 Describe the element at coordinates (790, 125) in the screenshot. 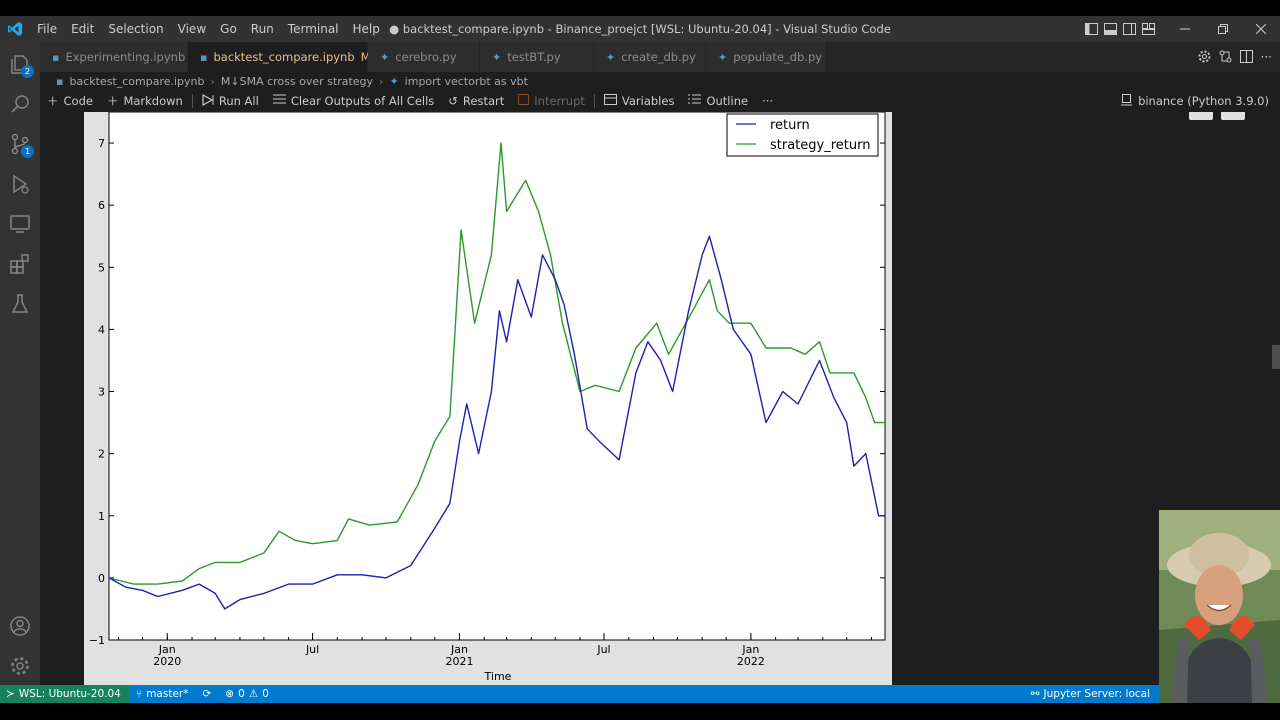

I see `legend-return-label: return` at that location.